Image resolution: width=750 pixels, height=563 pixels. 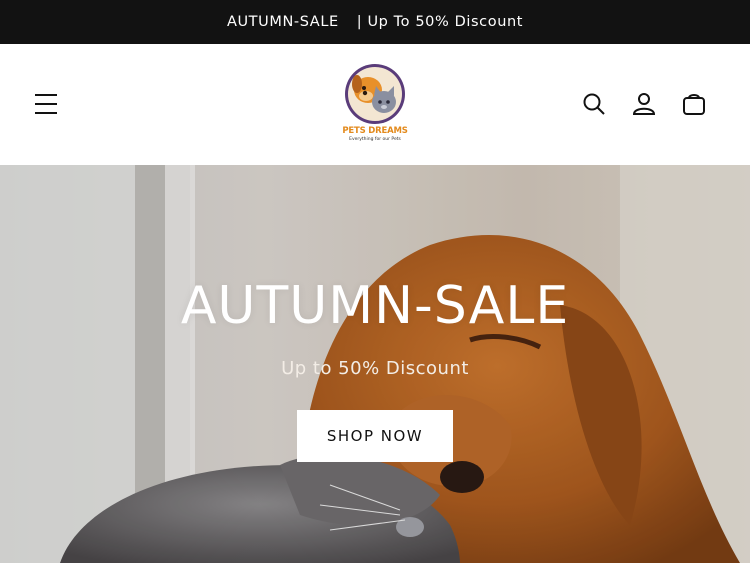 What do you see at coordinates (282, 22) in the screenshot?
I see `announcement-sale-text: AUTUMN-SALE` at bounding box center [282, 22].